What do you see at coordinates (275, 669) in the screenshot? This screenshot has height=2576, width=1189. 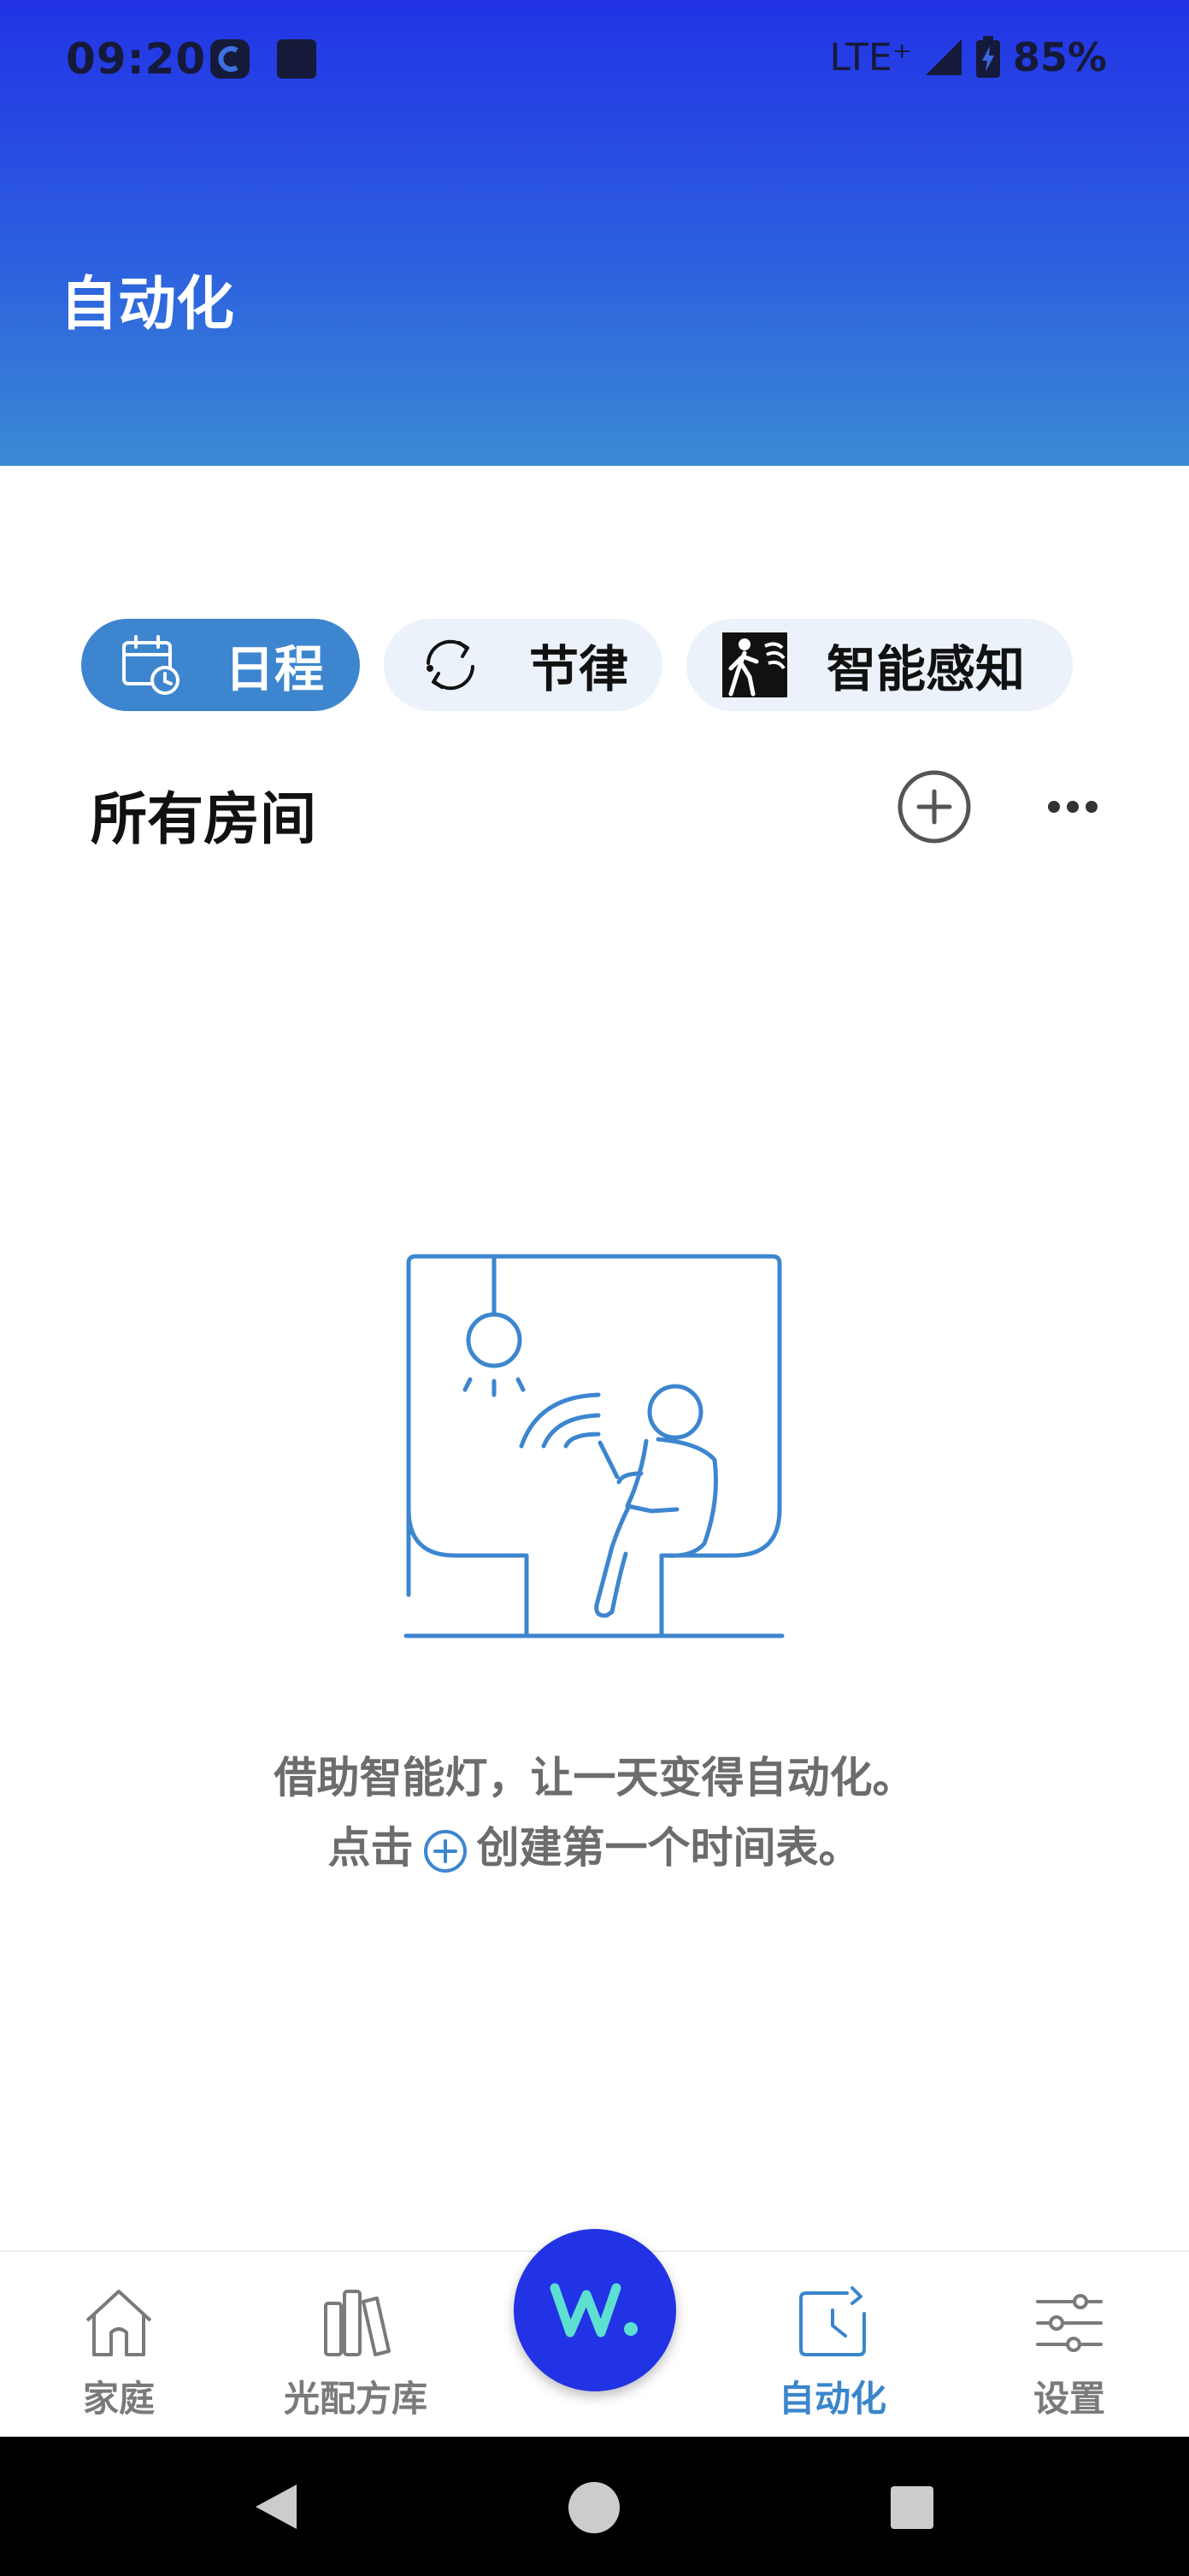 I see `tab-schedule-label: 日程` at bounding box center [275, 669].